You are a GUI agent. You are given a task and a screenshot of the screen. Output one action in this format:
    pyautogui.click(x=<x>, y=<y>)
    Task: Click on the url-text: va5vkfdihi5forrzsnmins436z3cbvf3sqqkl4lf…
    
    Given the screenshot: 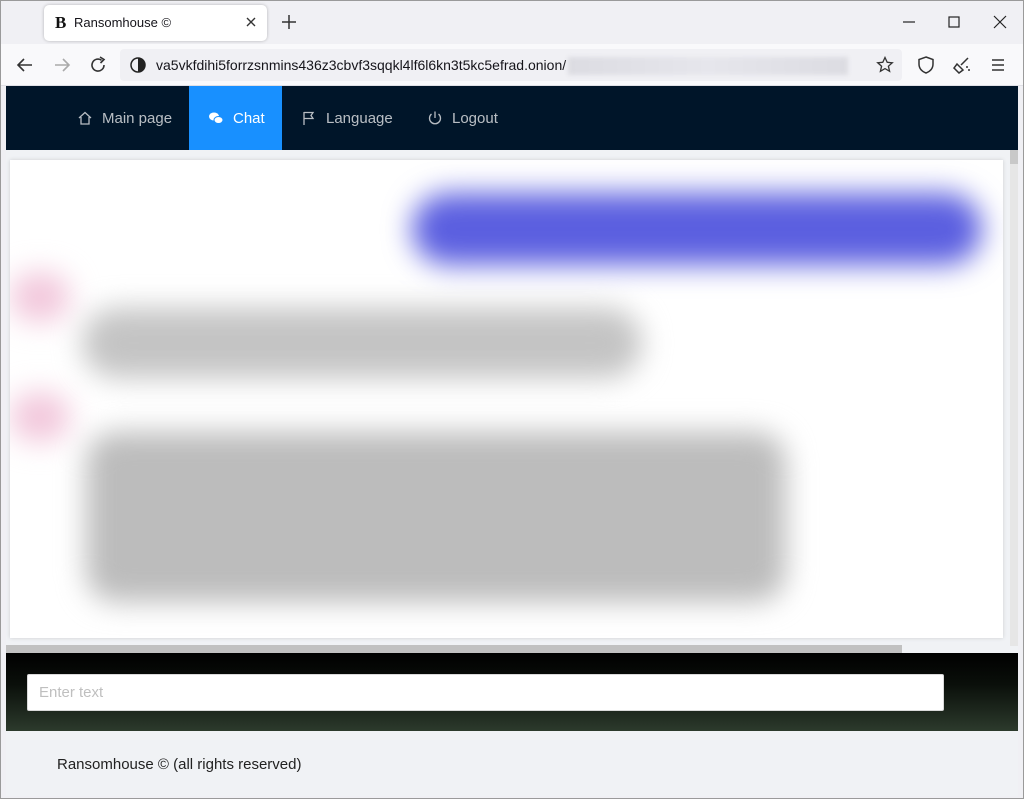 What is the action you would take?
    pyautogui.click(x=361, y=65)
    